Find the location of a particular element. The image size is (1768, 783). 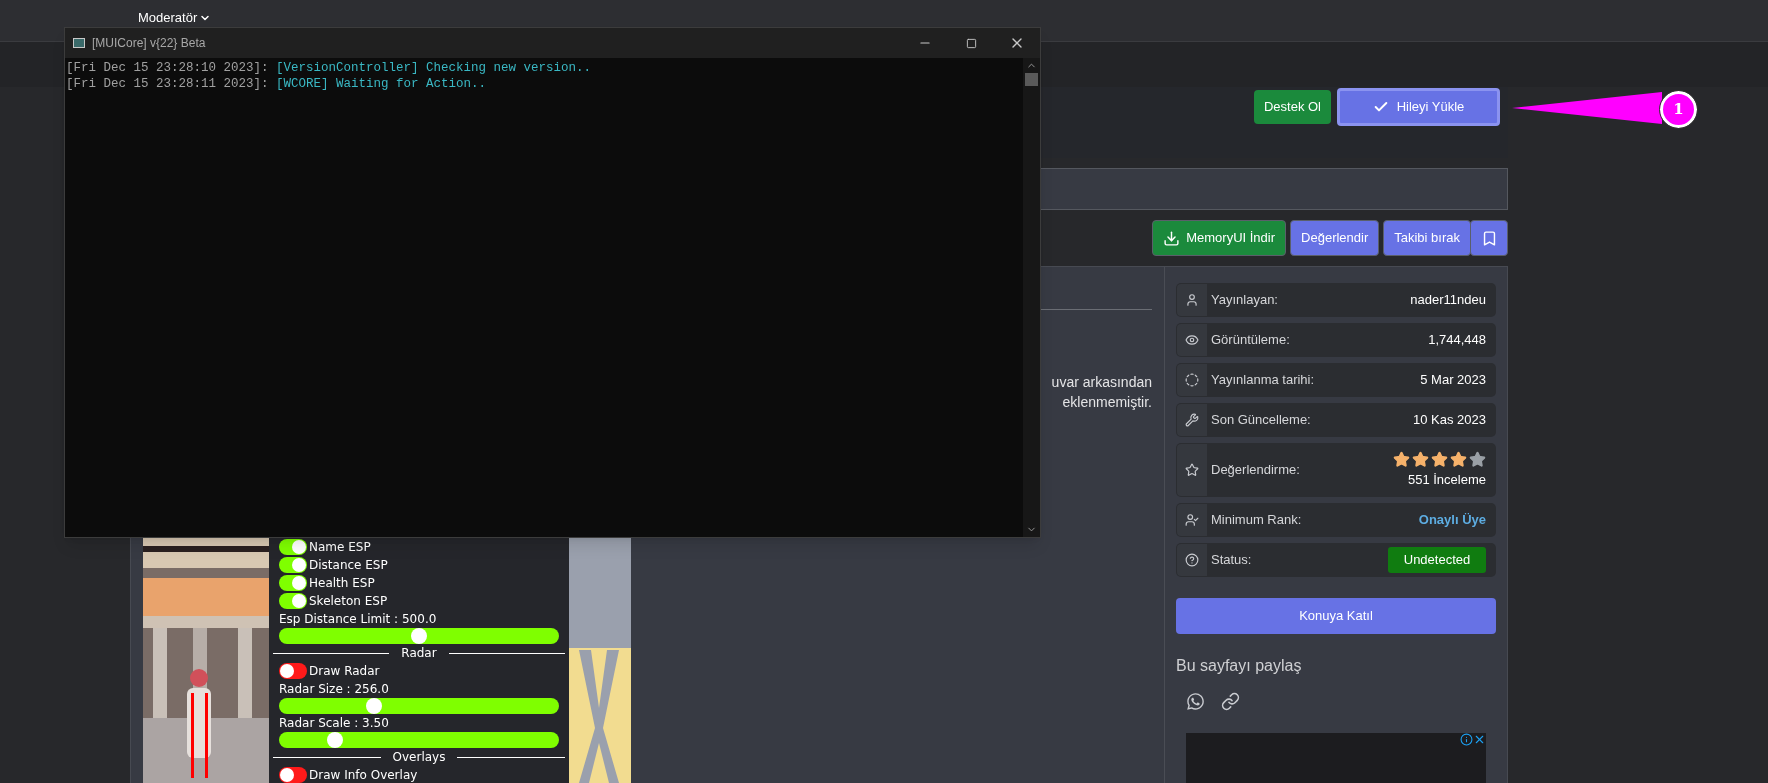

whatsapp-icon is located at coordinates (1195, 701).